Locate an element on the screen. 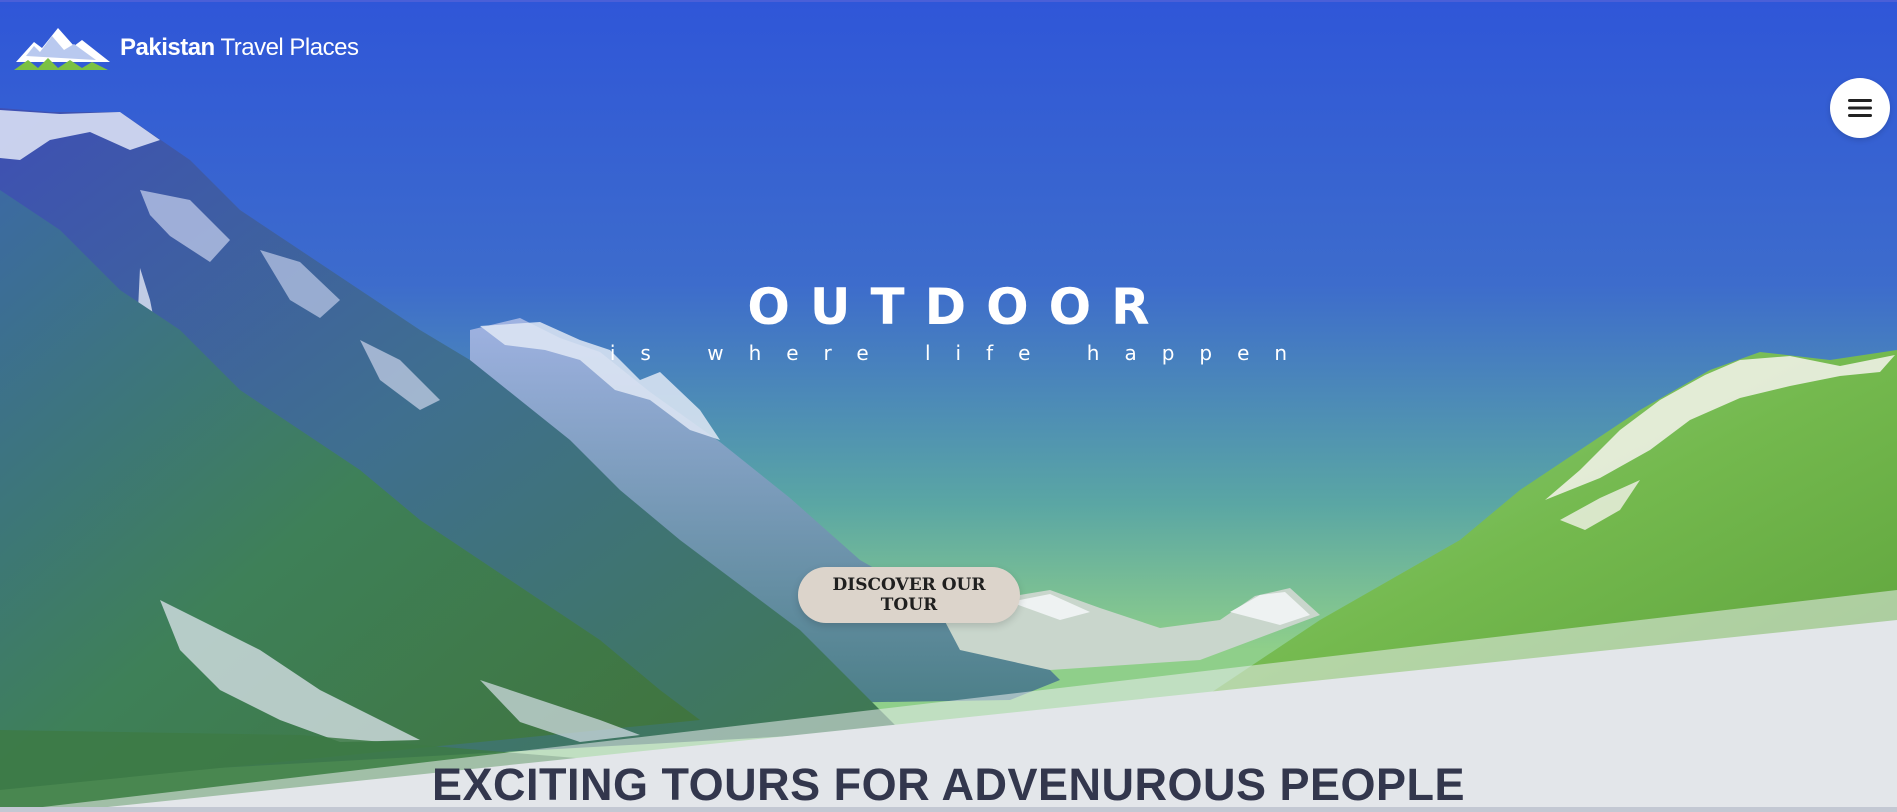  top-accent-line is located at coordinates (948, 1).